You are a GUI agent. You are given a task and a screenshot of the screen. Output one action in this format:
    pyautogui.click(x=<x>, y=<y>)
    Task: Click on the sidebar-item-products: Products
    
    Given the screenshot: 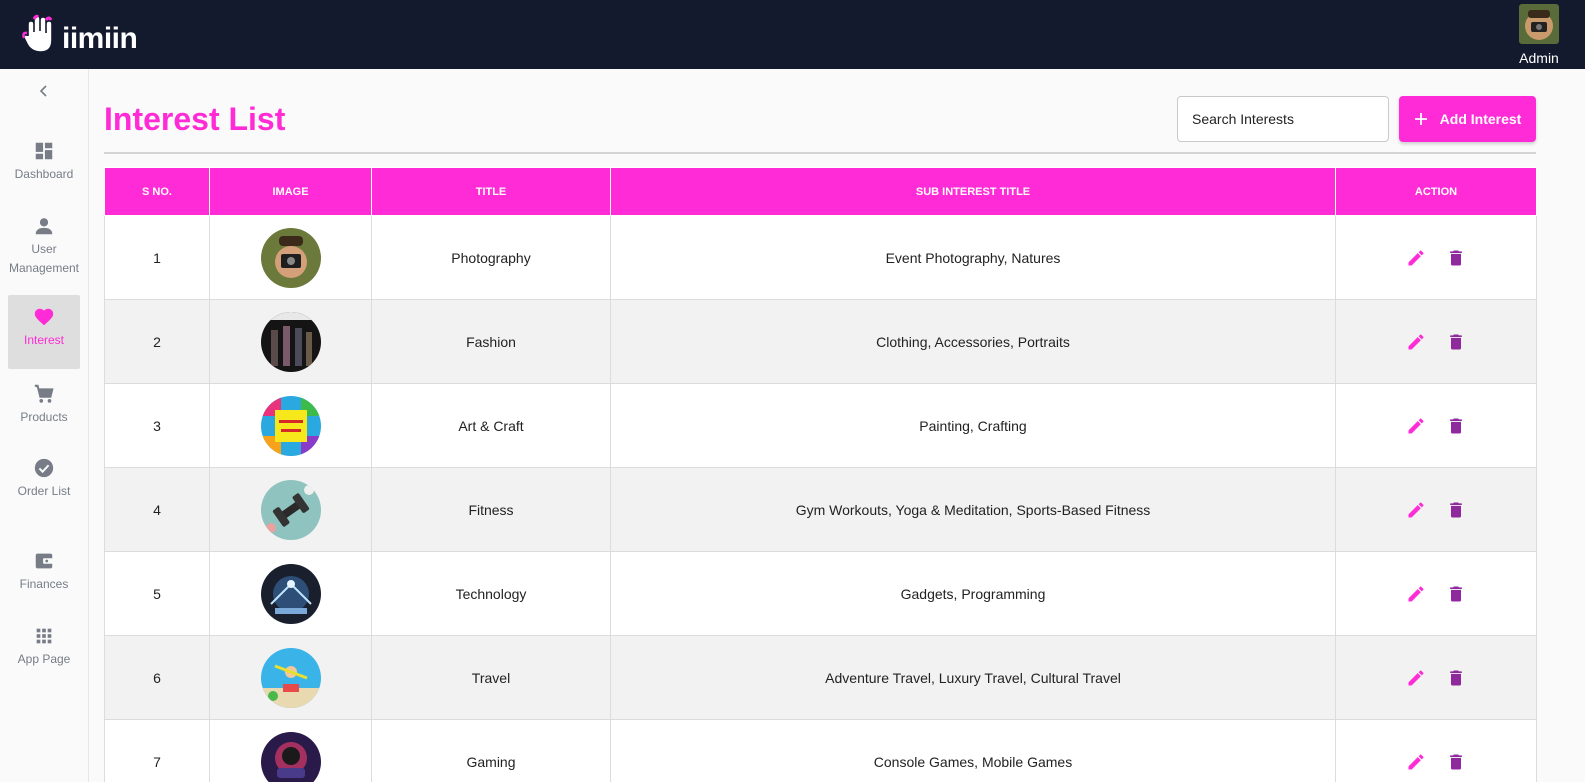 What is the action you would take?
    pyautogui.click(x=44, y=405)
    